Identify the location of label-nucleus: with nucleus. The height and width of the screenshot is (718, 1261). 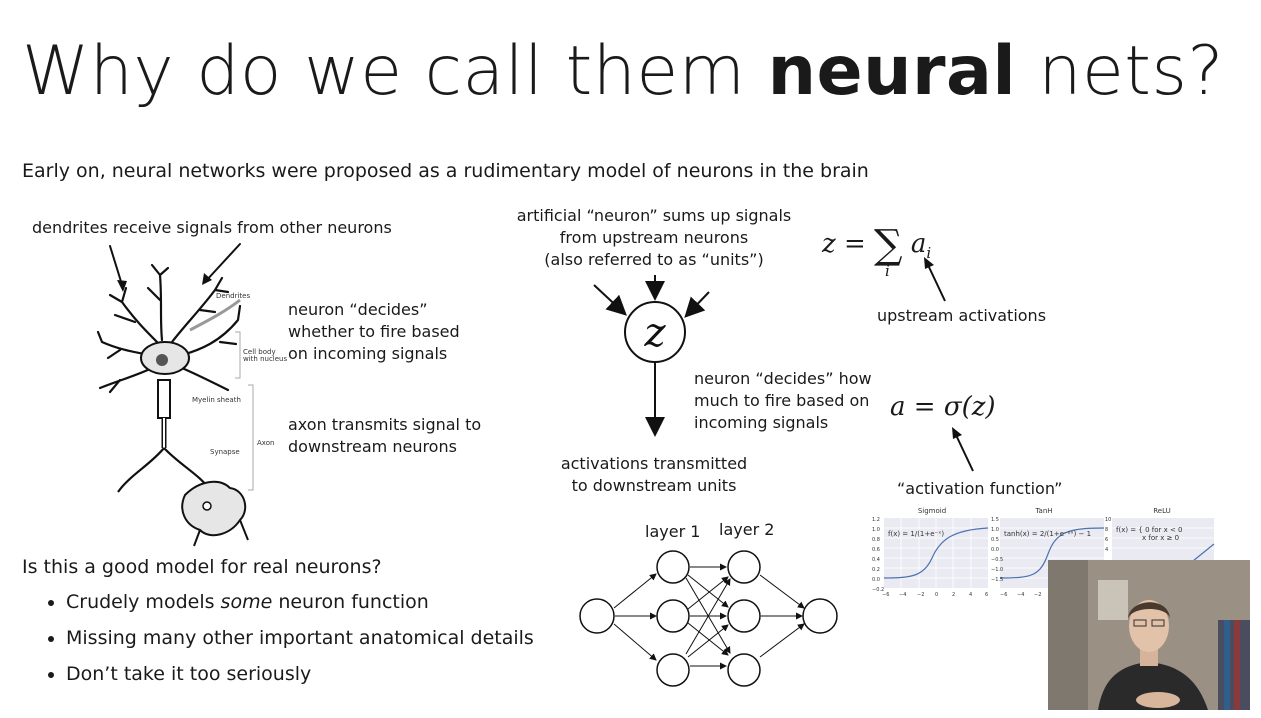
(265, 359).